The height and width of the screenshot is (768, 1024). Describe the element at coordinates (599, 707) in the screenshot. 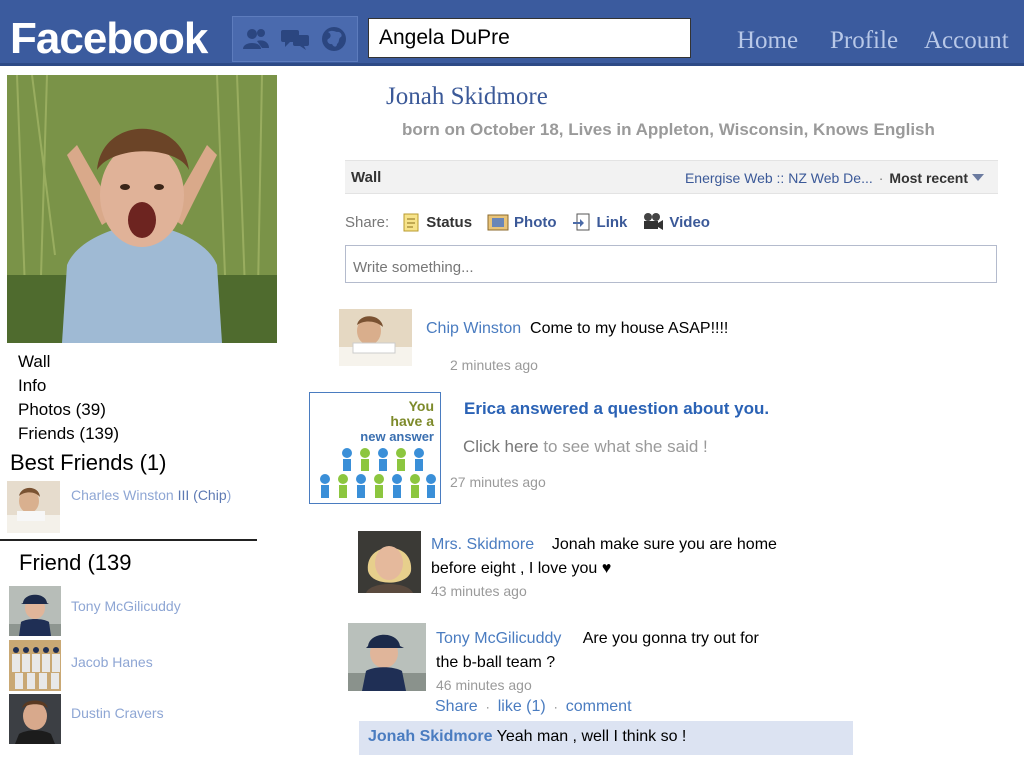

I see `comment-action: comment` at that location.